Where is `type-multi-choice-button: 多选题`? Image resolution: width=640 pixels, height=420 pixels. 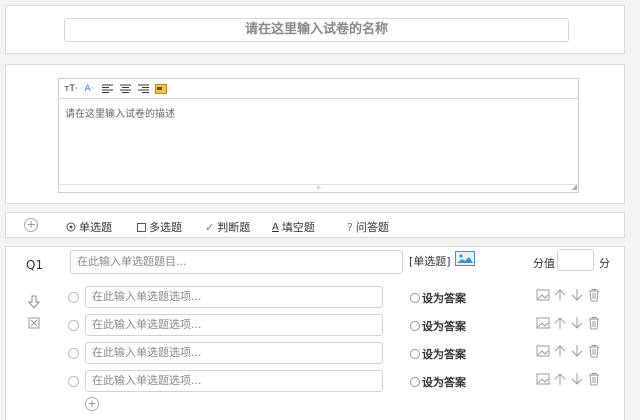
type-multi-choice-button: 多选题 is located at coordinates (159, 227).